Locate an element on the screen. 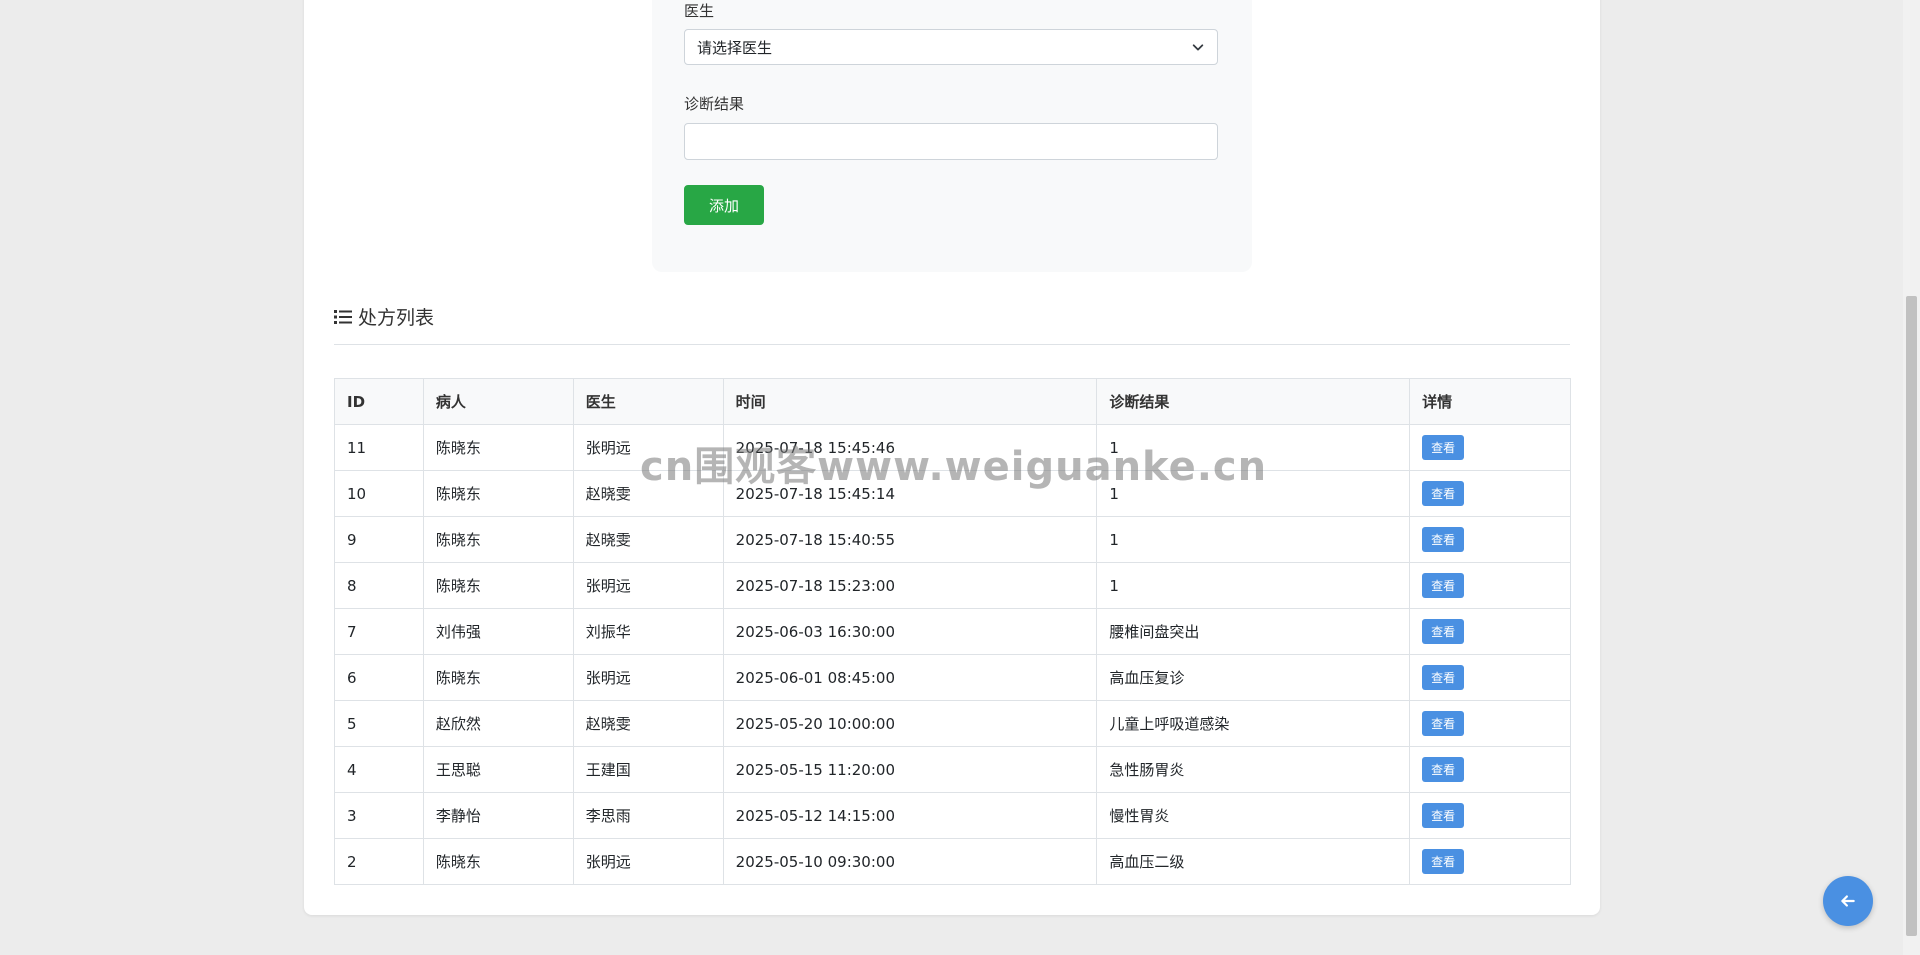 The image size is (1920, 955). cell-time: 2025-07-18 15:45:14 is located at coordinates (910, 493).